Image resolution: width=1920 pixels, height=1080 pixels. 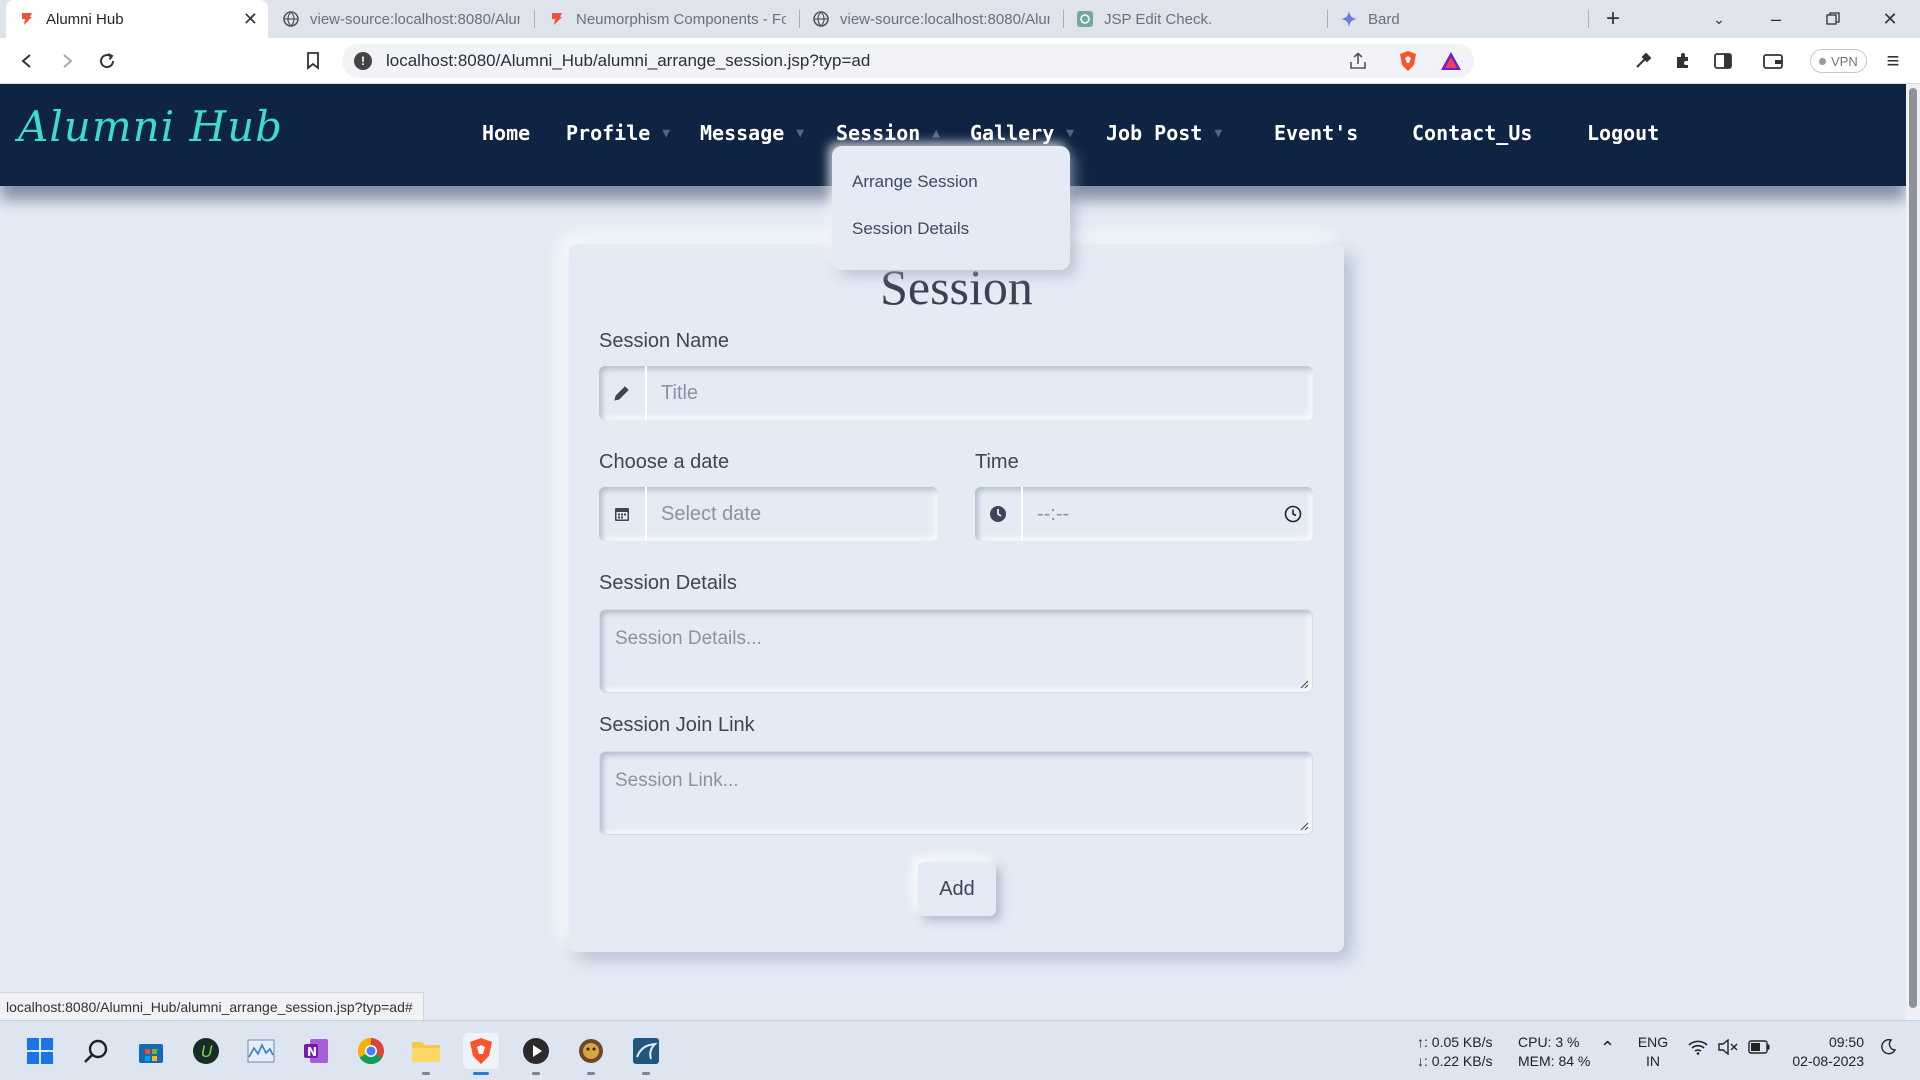 I want to click on back-button, so click(x=27, y=61).